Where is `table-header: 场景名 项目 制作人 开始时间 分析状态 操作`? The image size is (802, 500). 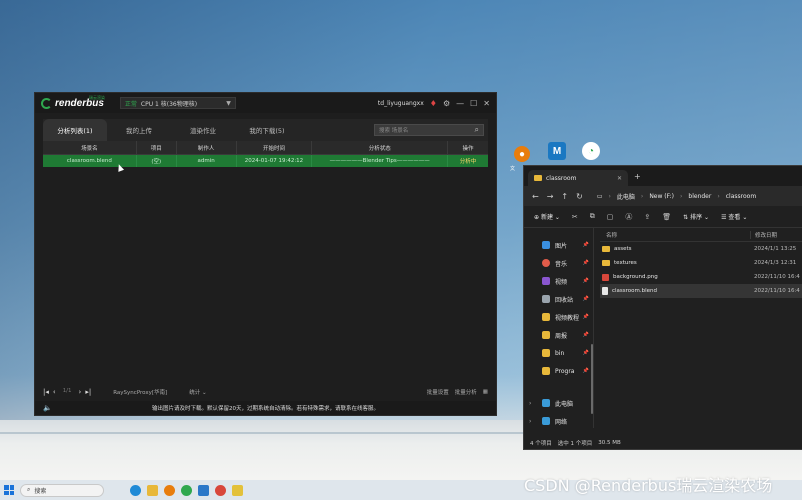
table-header: 场景名 项目 制作人 开始时间 分析状态 操作 is located at coordinates (265, 148).